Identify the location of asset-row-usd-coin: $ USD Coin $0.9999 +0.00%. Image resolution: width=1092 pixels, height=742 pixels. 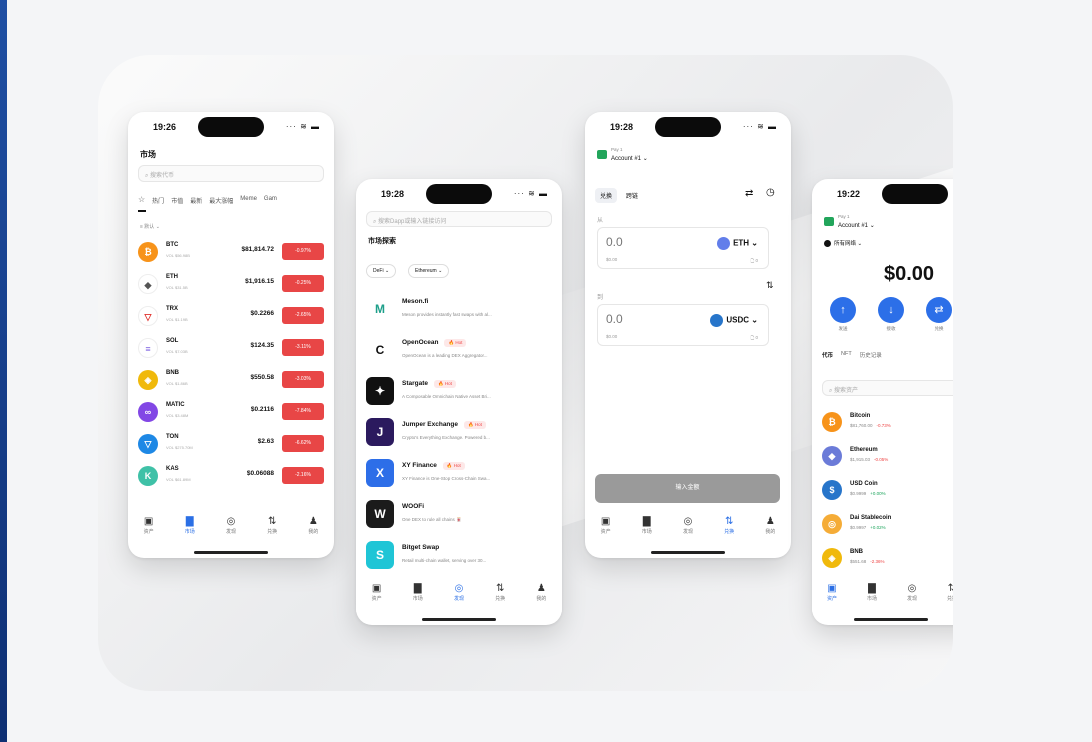
(887, 492).